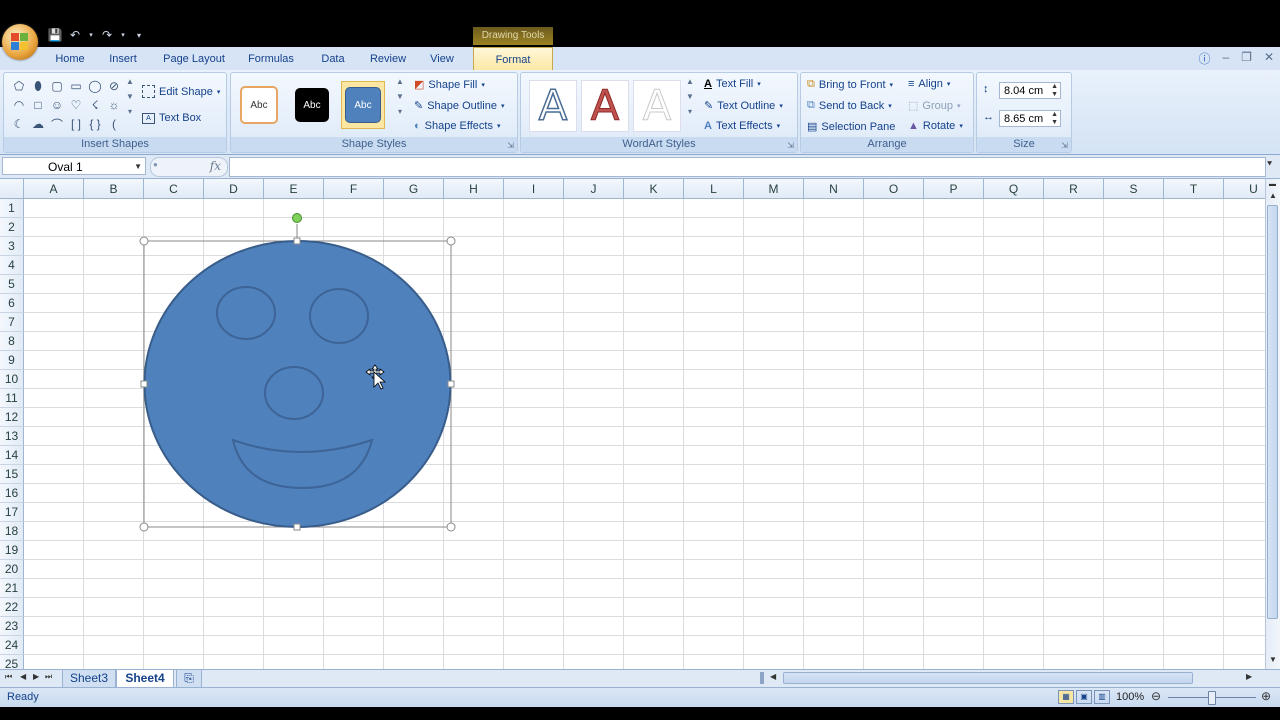 This screenshot has height=720, width=1280. I want to click on zoom-out-icon: ⊖, so click(1156, 696).